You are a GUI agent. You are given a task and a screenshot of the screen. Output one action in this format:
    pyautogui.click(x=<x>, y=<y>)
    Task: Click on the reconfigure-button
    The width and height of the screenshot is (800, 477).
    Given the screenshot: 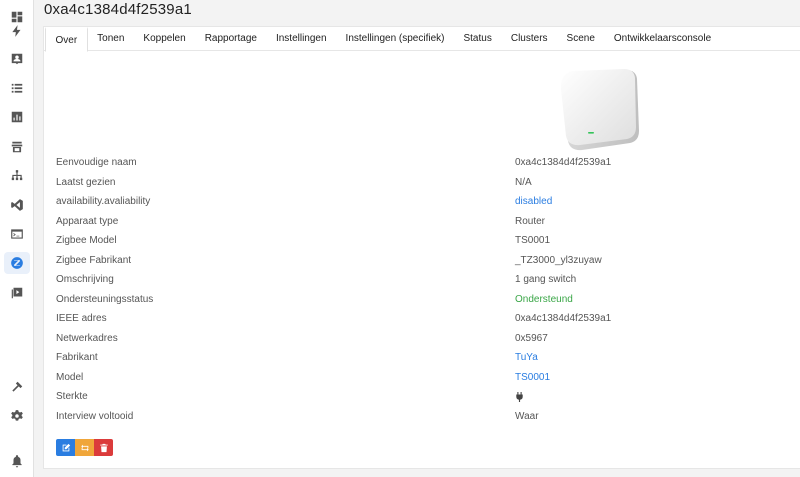 What is the action you would take?
    pyautogui.click(x=84, y=447)
    